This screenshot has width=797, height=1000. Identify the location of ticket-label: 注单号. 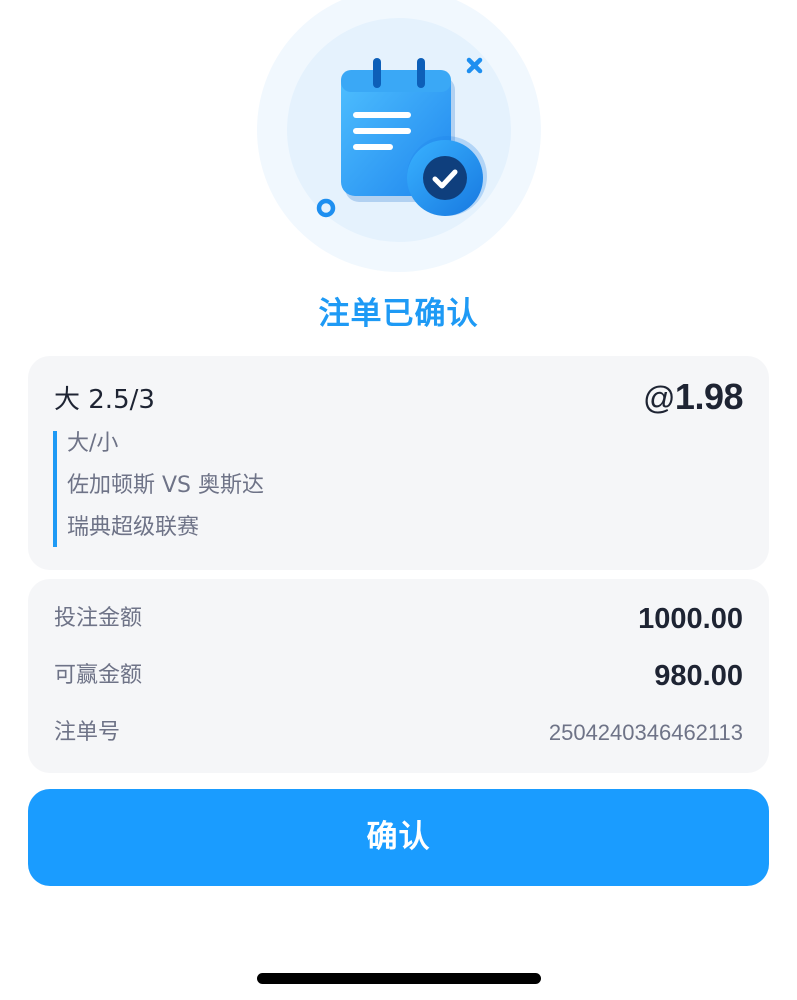
(87, 732).